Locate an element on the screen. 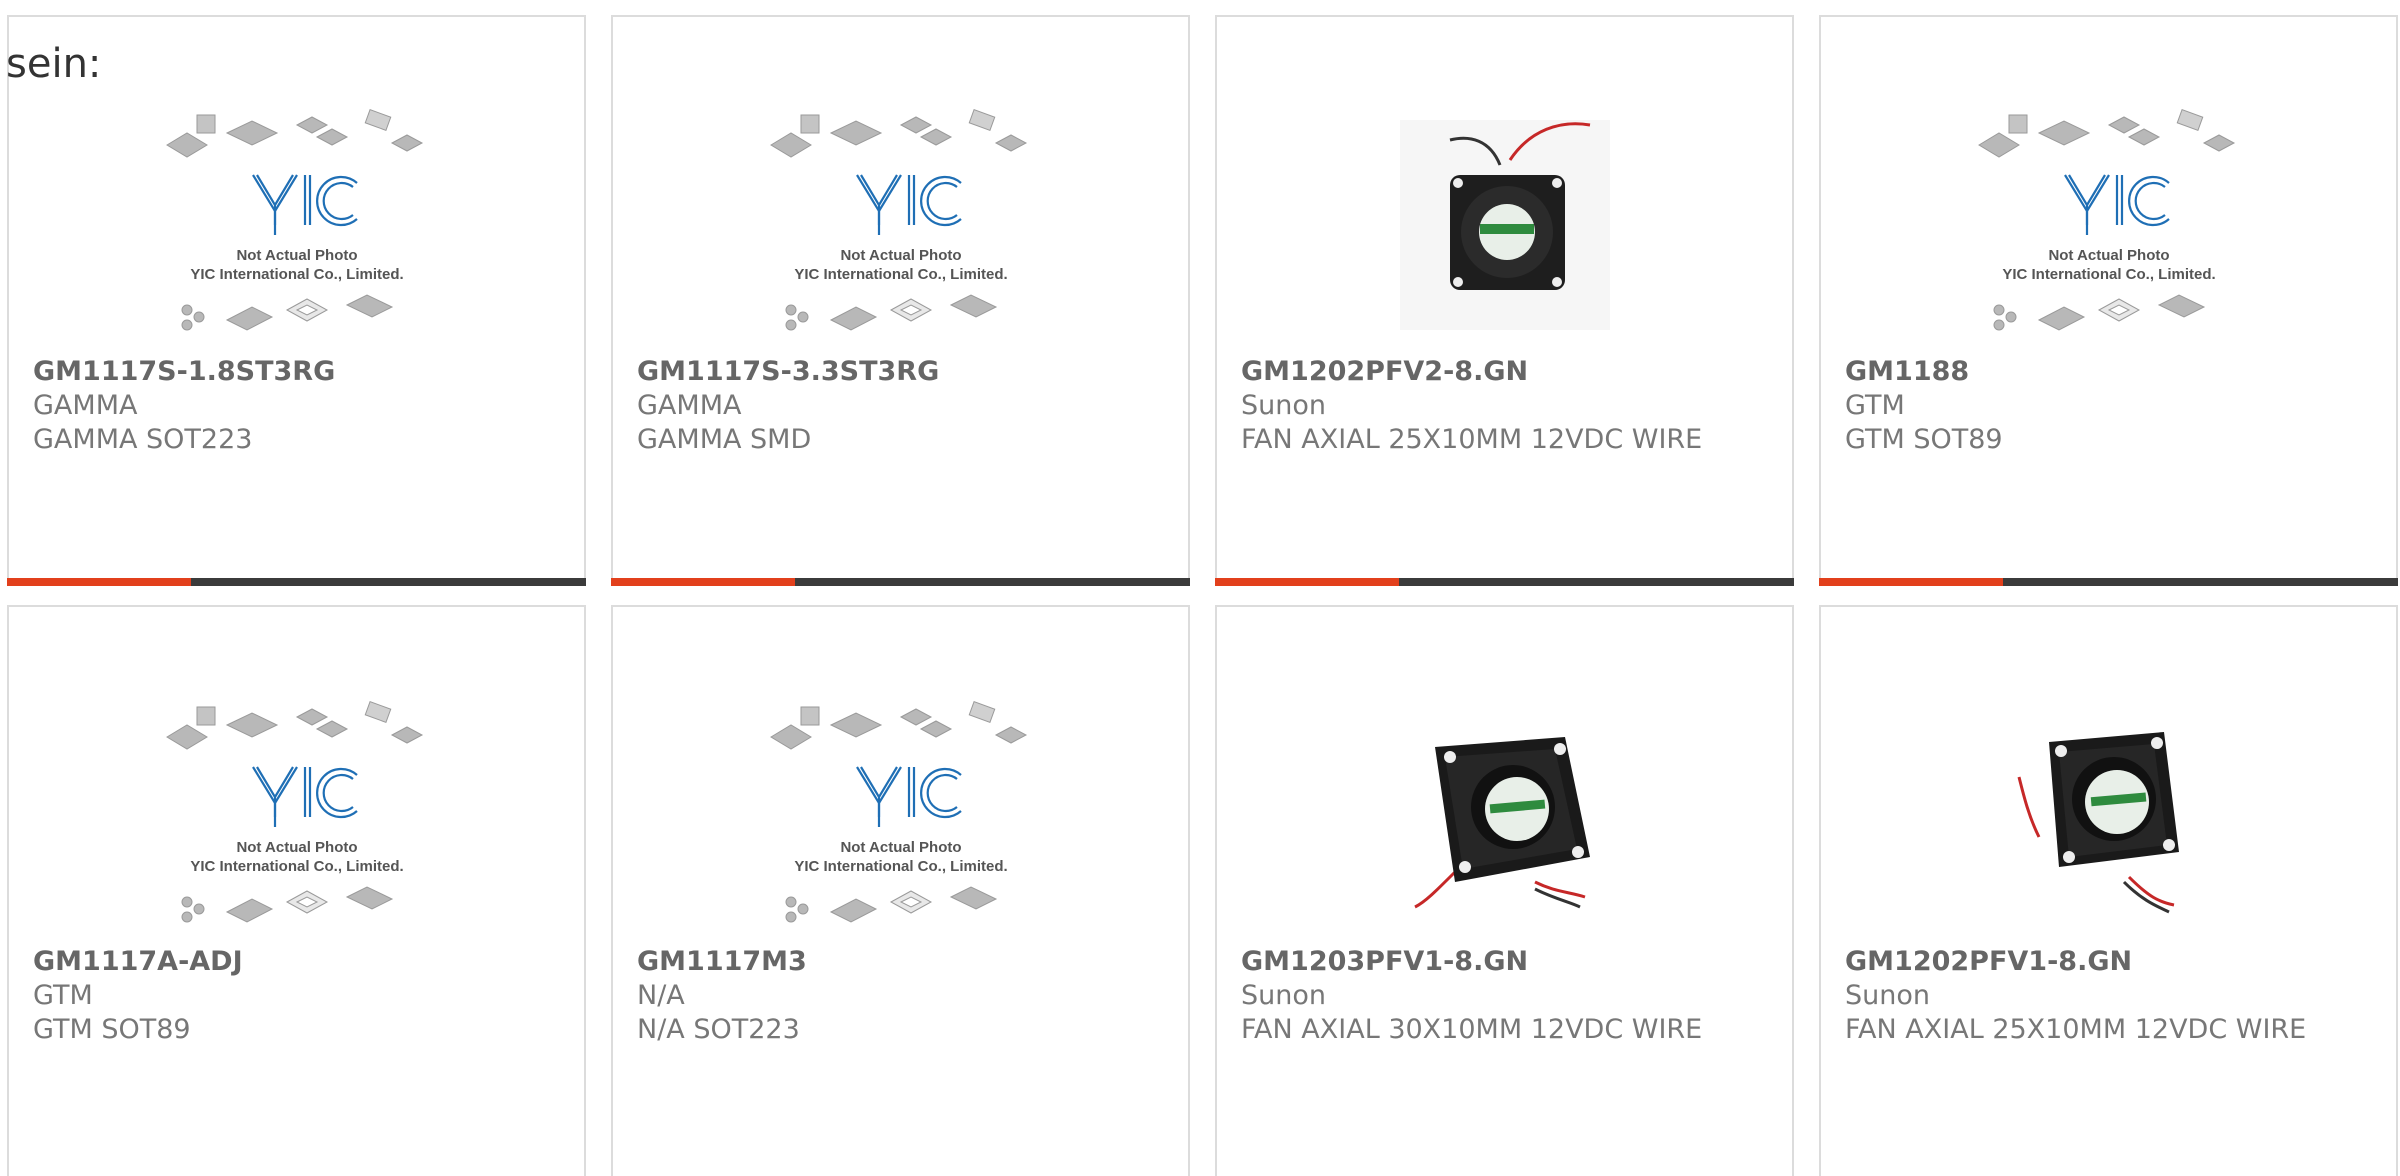  part-number-link: GM1188 is located at coordinates (2112, 372).